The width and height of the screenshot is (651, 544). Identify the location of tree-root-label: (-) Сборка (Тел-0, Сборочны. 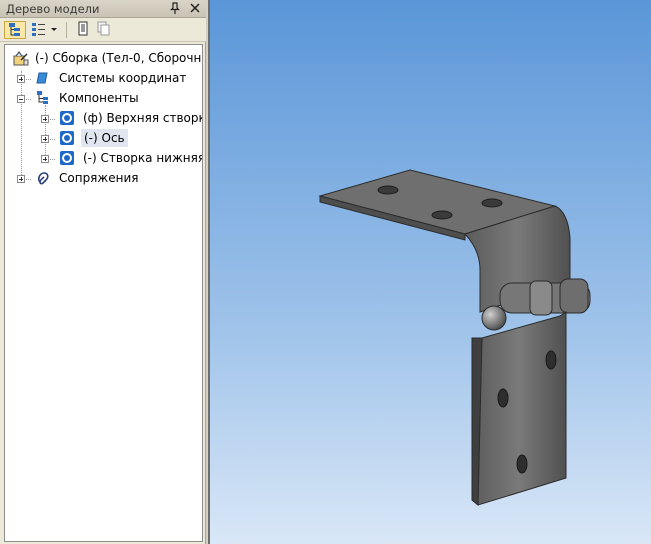
(119, 58).